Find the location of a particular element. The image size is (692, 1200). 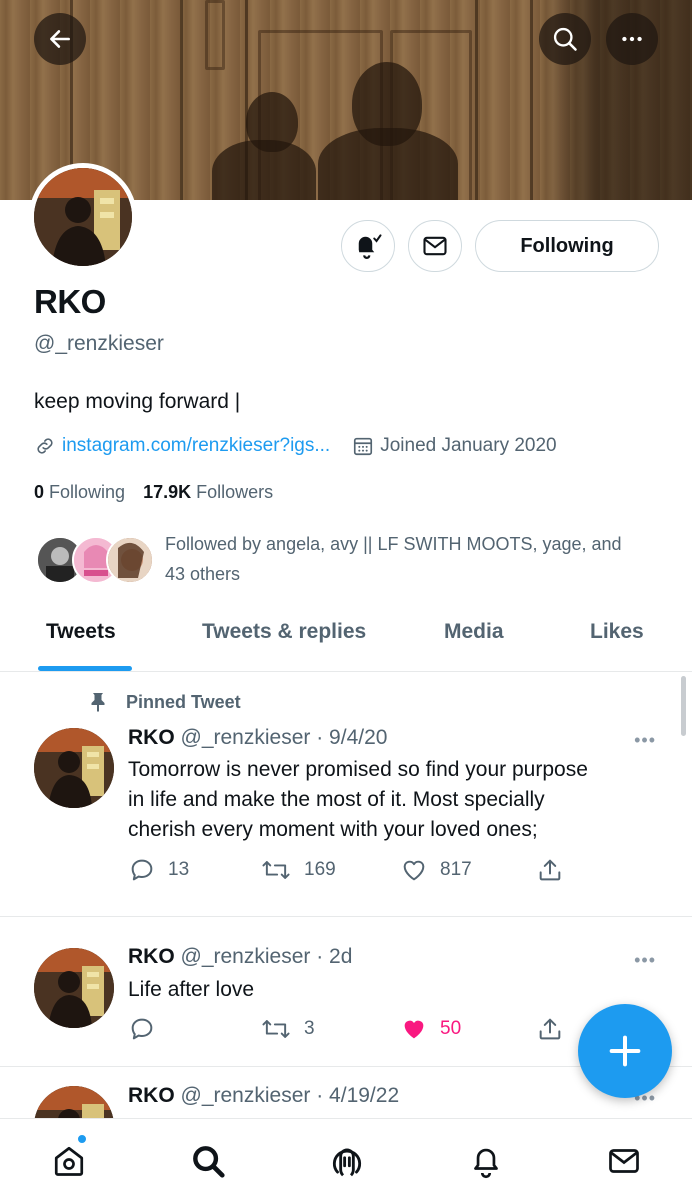

mail-icon is located at coordinates (435, 246).